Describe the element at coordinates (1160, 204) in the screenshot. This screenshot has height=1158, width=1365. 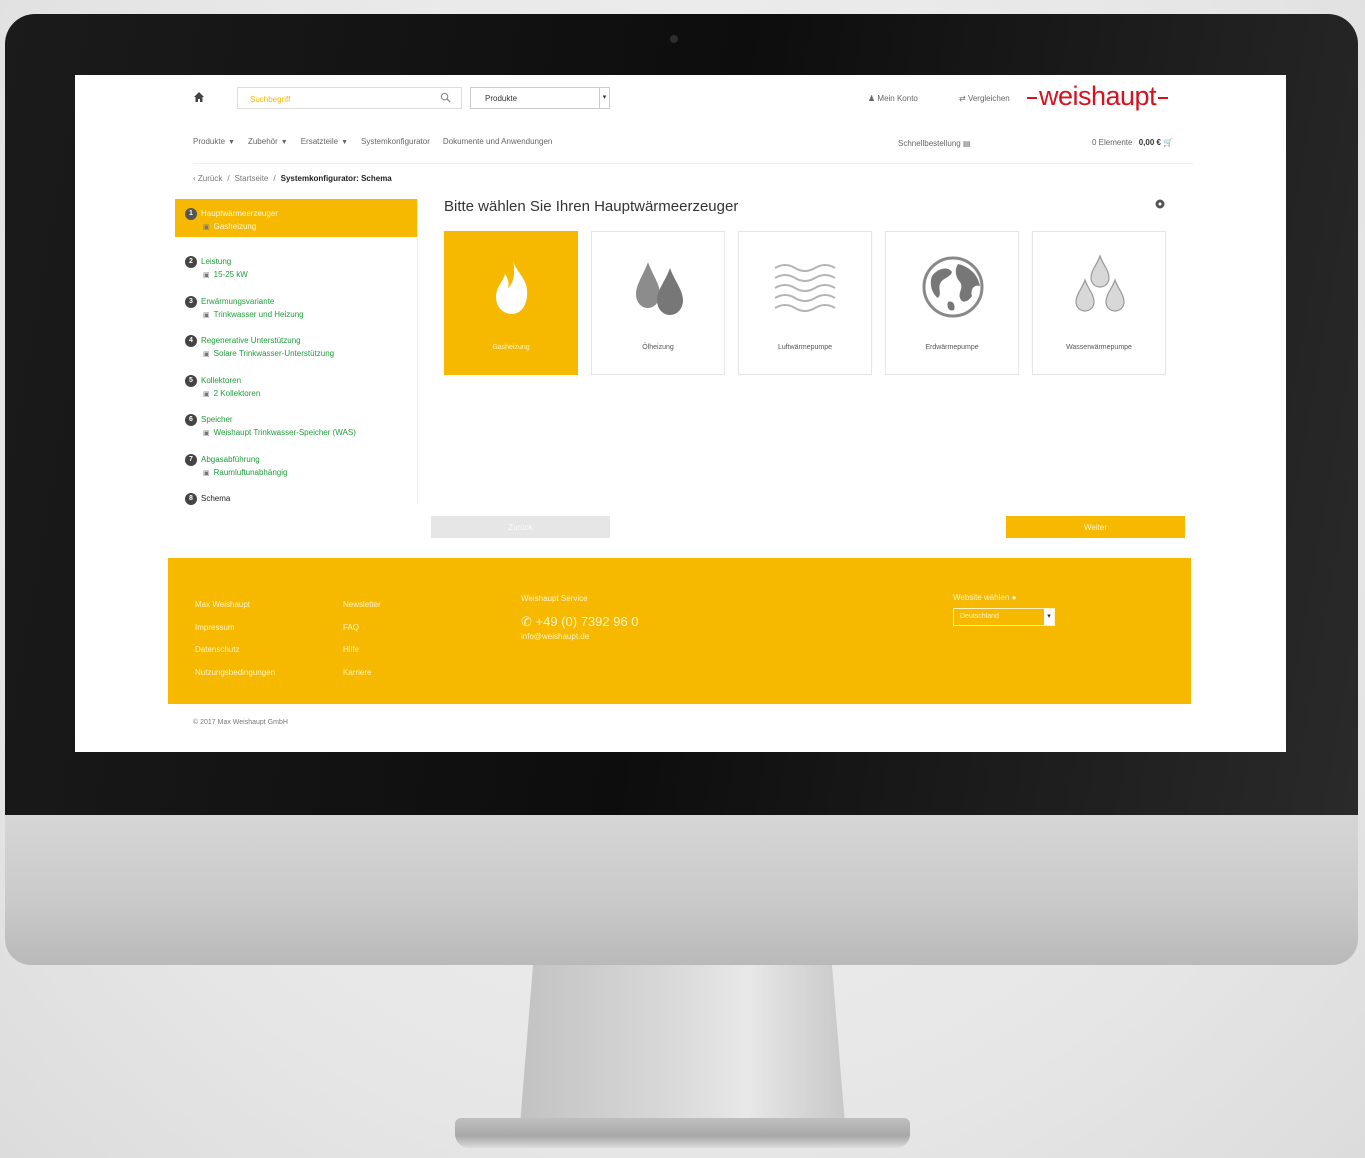
I see `help-icon` at that location.